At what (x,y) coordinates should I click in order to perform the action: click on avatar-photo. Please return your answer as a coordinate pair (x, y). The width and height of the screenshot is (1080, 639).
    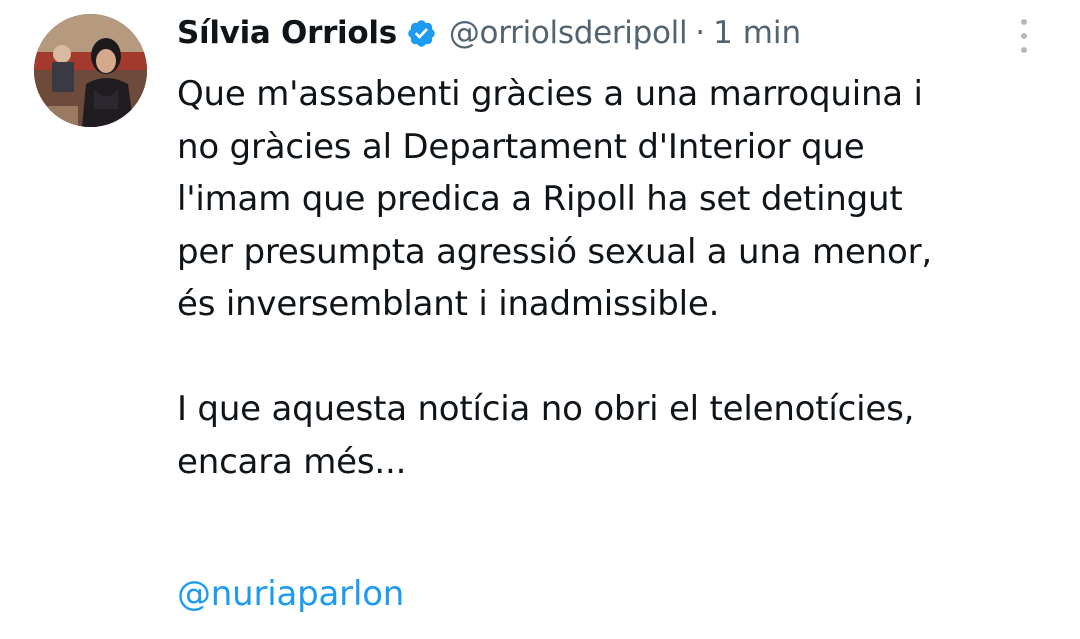
    Looking at the image, I should click on (90, 70).